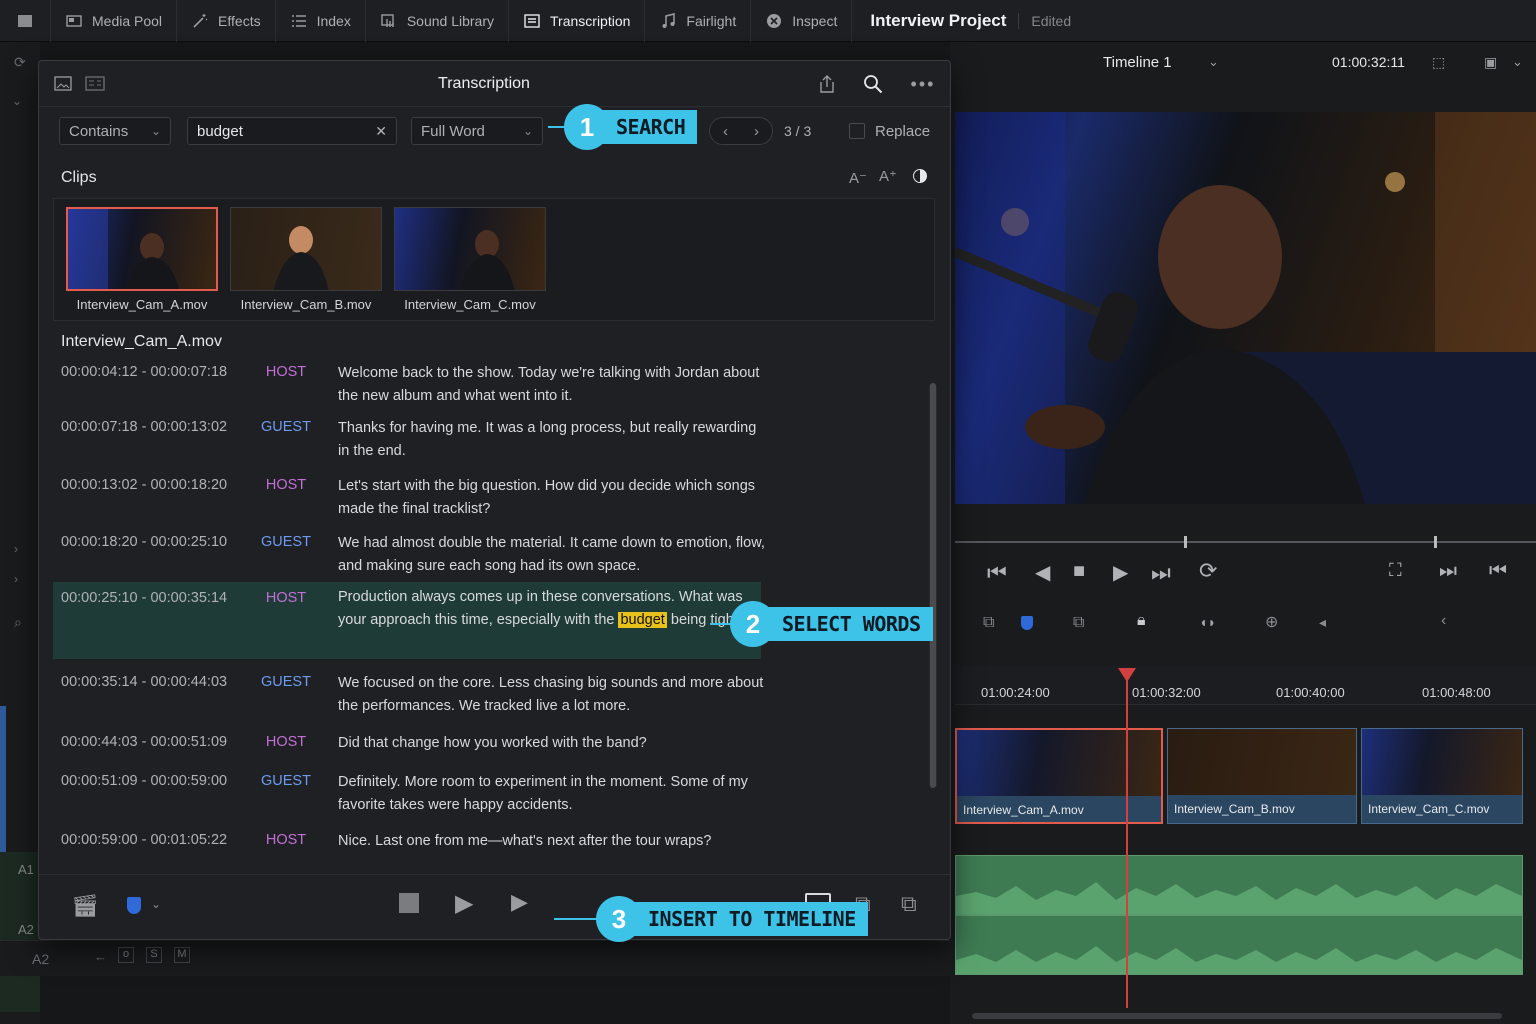 This screenshot has width=1536, height=1024. Describe the element at coordinates (1185, 542) in the screenshot. I see `scrubber-handle` at that location.